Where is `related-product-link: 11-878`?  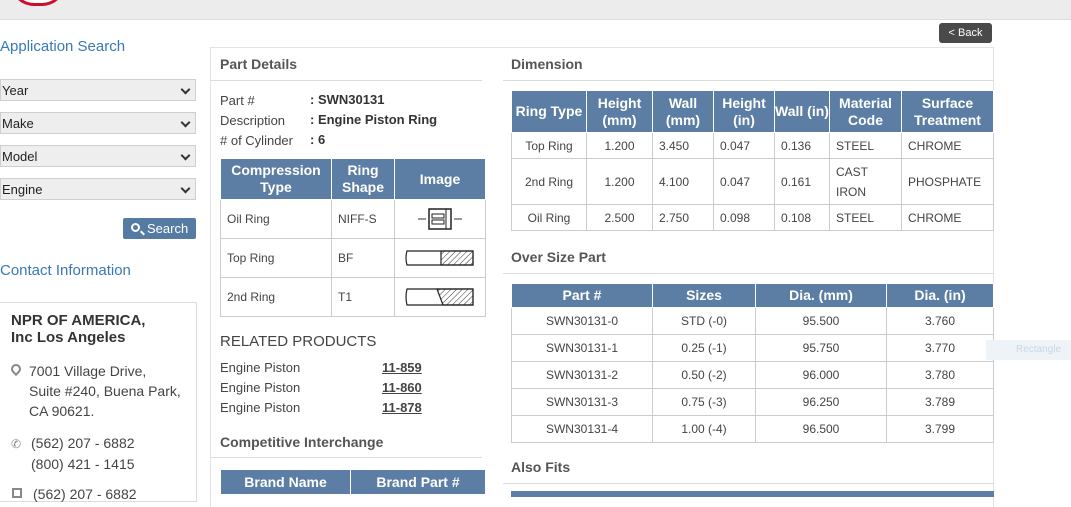
related-product-link: 11-878 is located at coordinates (402, 407).